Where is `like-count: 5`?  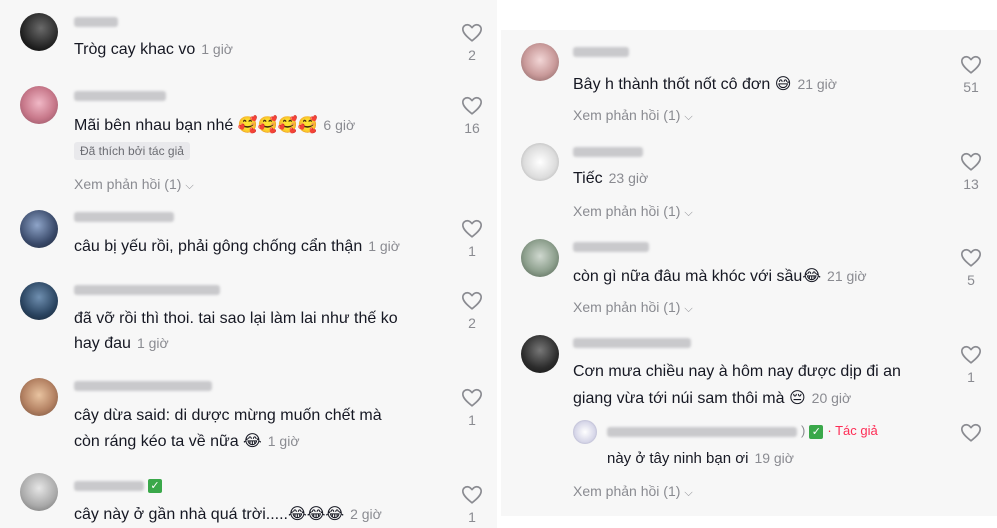
like-count: 5 is located at coordinates (971, 280).